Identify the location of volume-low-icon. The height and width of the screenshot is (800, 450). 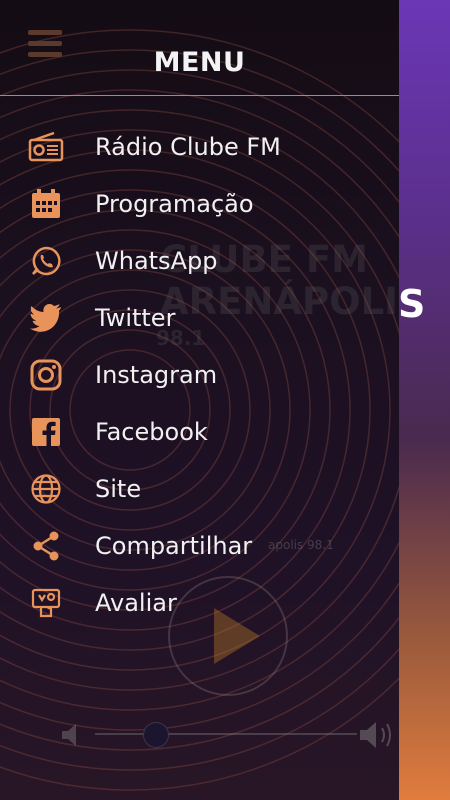
(69, 735).